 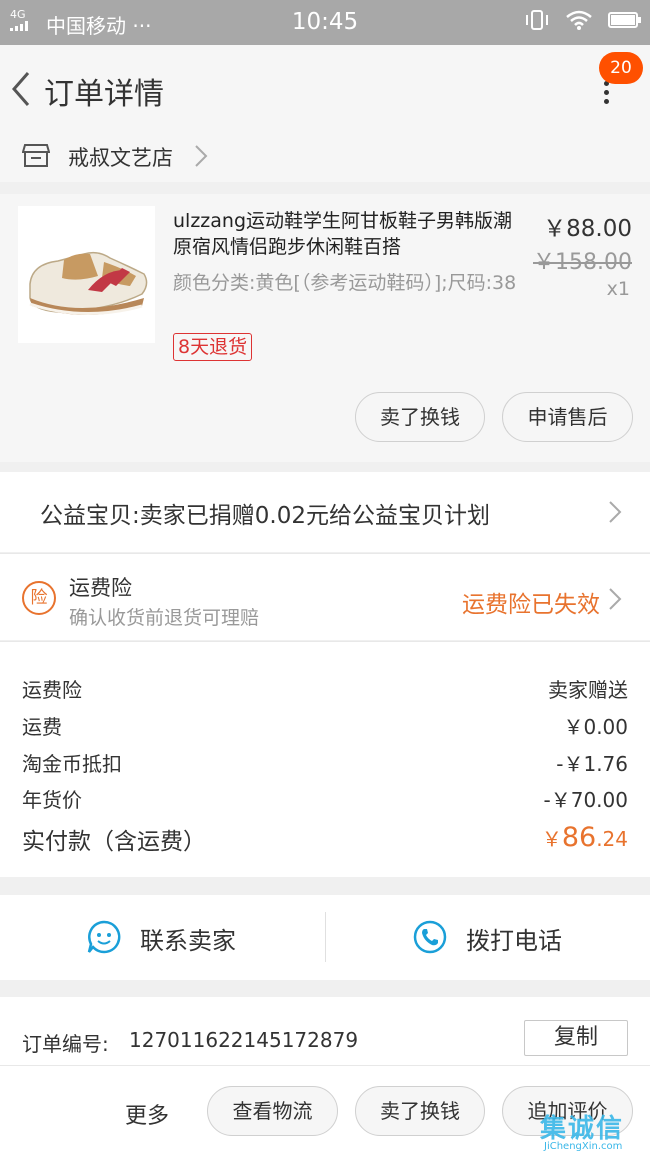 I want to click on copy-button: 复制, so click(x=576, y=1038).